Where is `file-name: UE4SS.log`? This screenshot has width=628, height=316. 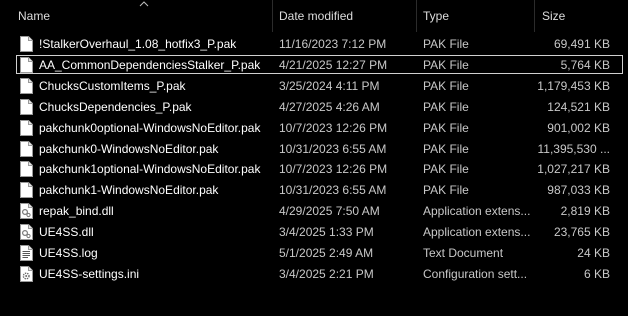
file-name: UE4SS.log is located at coordinates (68, 253).